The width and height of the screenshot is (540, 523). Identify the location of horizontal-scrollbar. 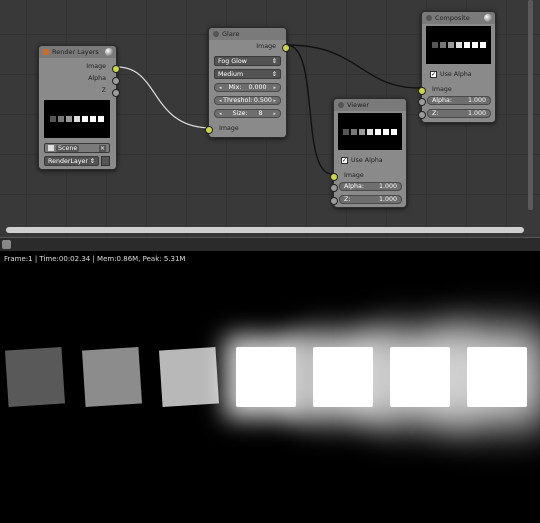
(265, 230).